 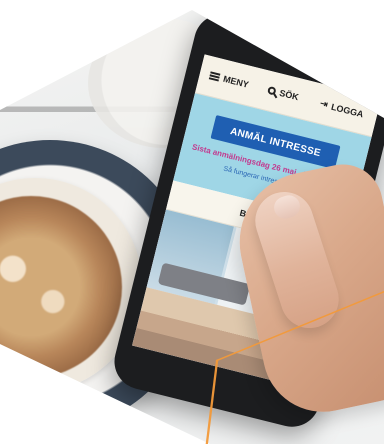 What do you see at coordinates (347, 110) in the screenshot?
I see `login-label: LOGGA` at bounding box center [347, 110].